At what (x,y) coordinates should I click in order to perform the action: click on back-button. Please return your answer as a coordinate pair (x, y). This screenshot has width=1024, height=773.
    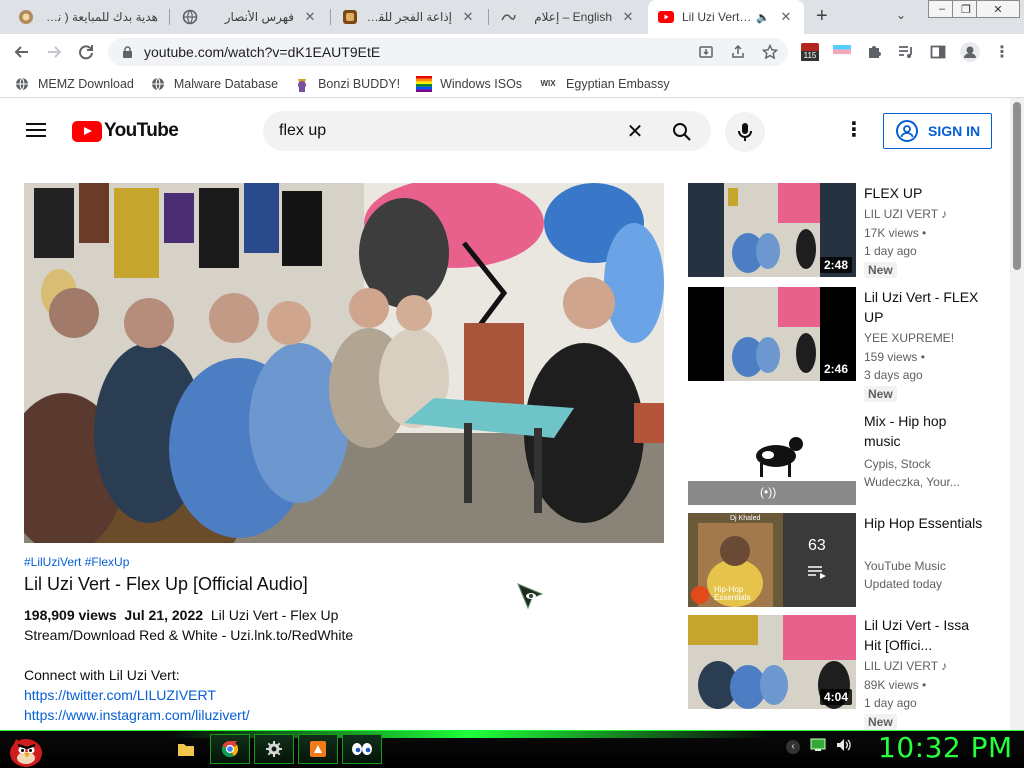
    Looking at the image, I should click on (22, 52).